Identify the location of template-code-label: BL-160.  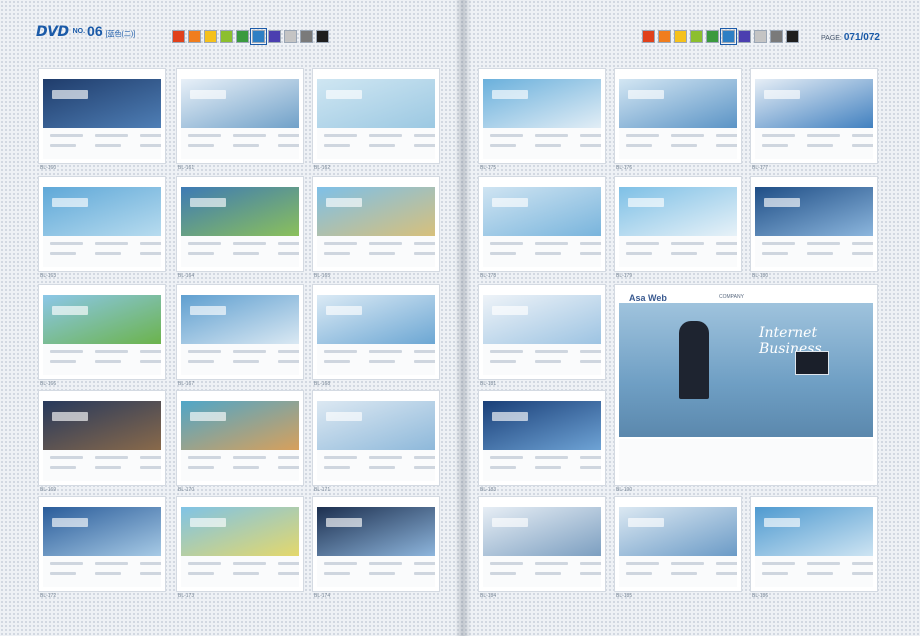
(48, 168).